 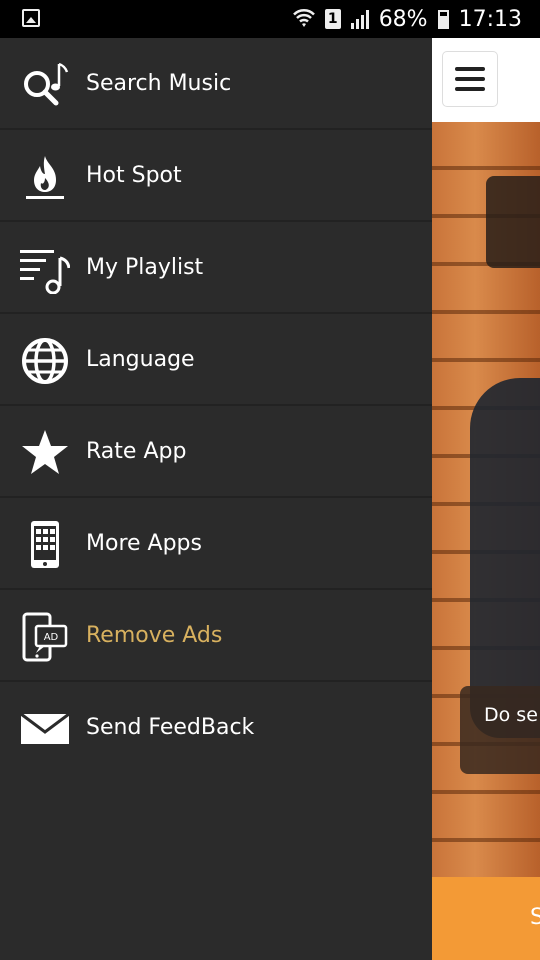 What do you see at coordinates (45, 452) in the screenshot?
I see `star-icon` at bounding box center [45, 452].